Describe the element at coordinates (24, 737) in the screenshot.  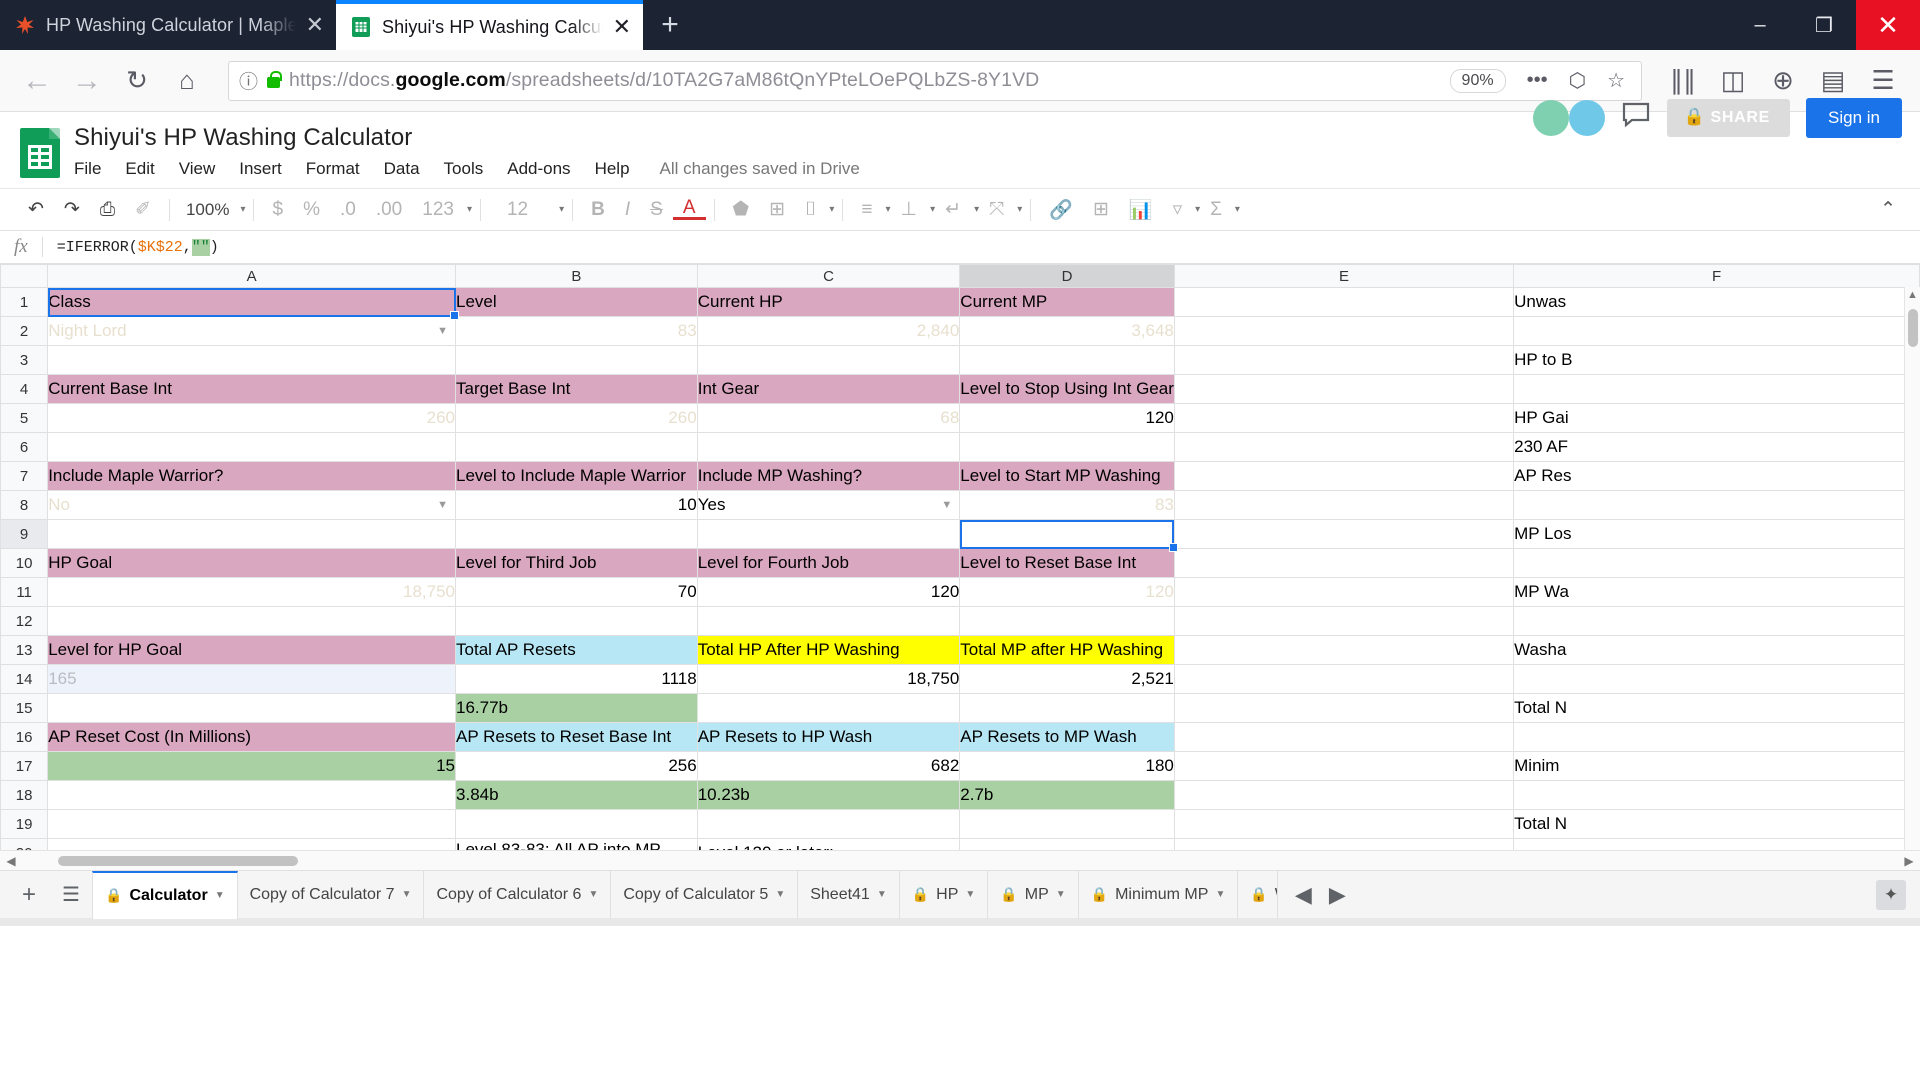
I see `row-header-16: 16` at that location.